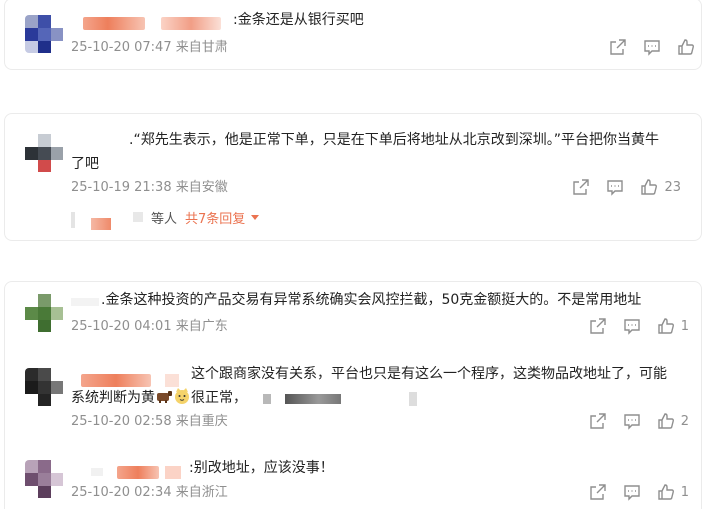  Describe the element at coordinates (215, 217) in the screenshot. I see `view-replies-link: 共7条回复` at that location.